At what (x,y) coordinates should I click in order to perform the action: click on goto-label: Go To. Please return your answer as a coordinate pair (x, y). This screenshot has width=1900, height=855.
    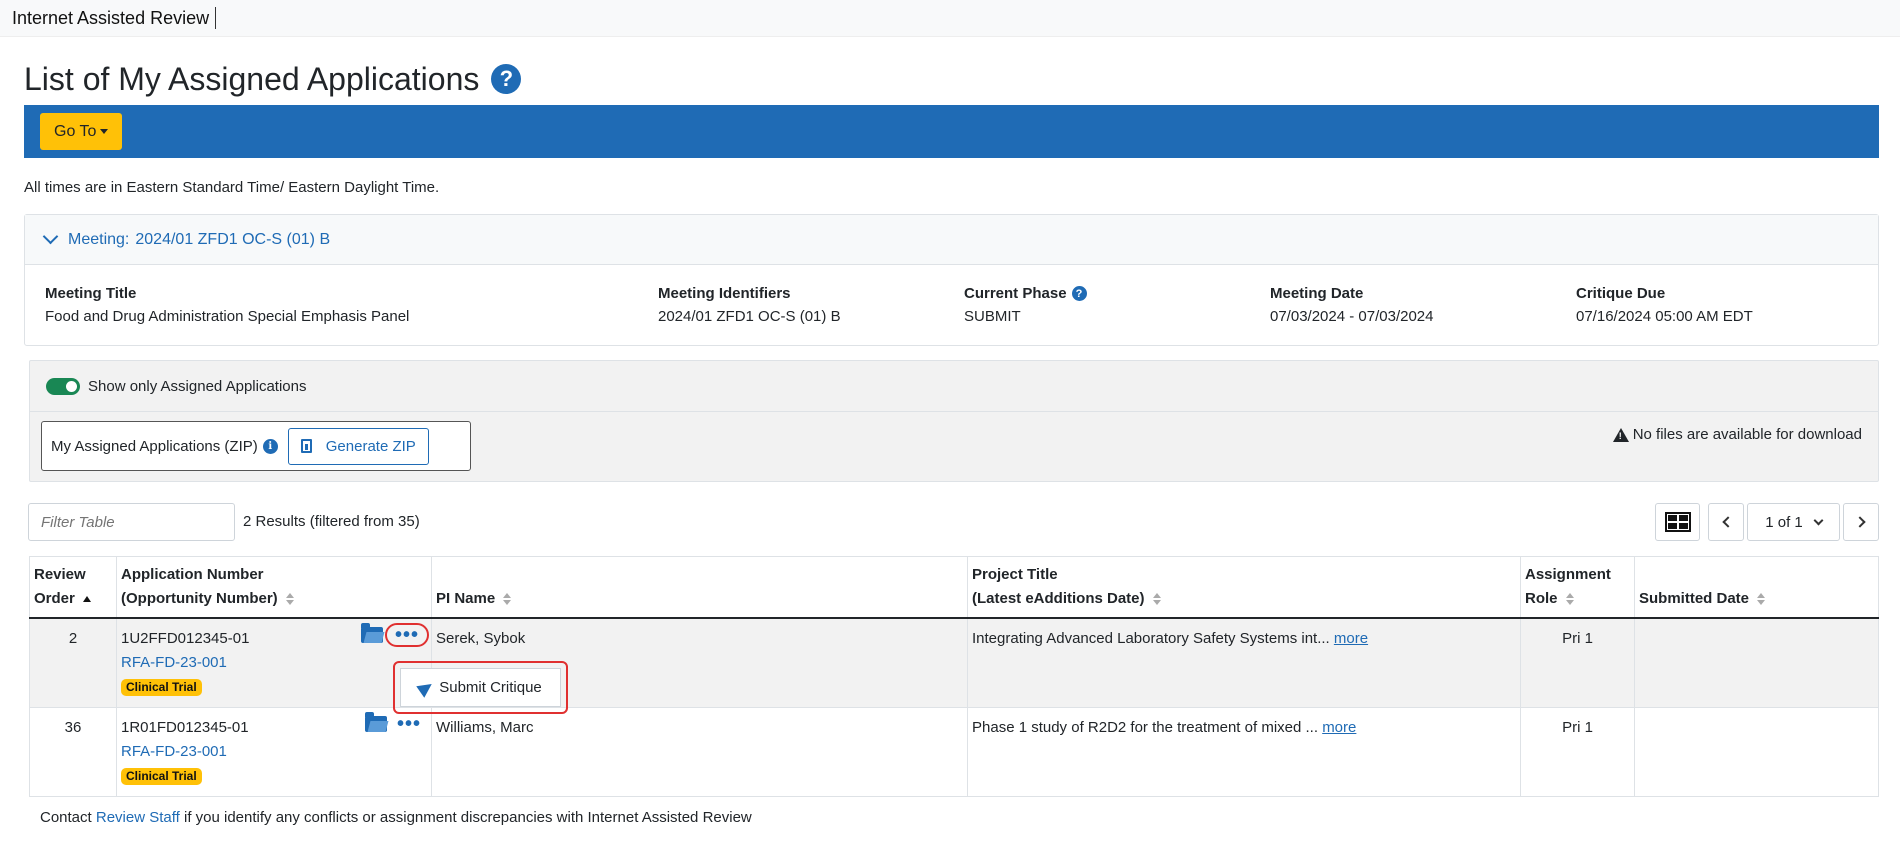
    Looking at the image, I should click on (75, 131).